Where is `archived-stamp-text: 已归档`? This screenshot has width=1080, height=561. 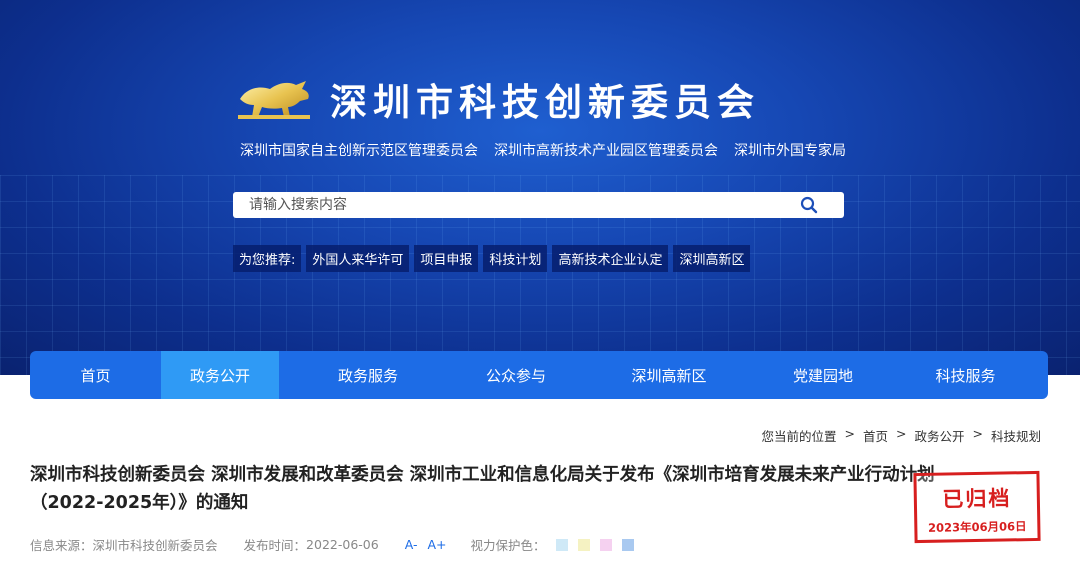
archived-stamp-text: 已归档 is located at coordinates (977, 499).